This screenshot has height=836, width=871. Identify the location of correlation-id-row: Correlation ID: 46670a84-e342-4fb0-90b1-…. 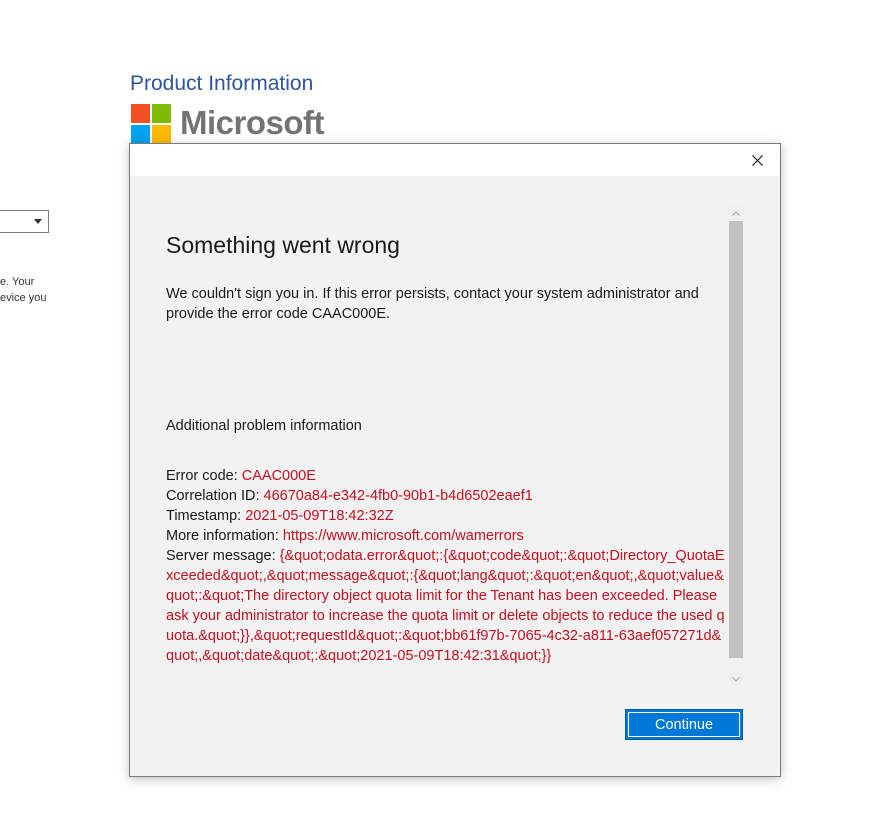
(447, 496).